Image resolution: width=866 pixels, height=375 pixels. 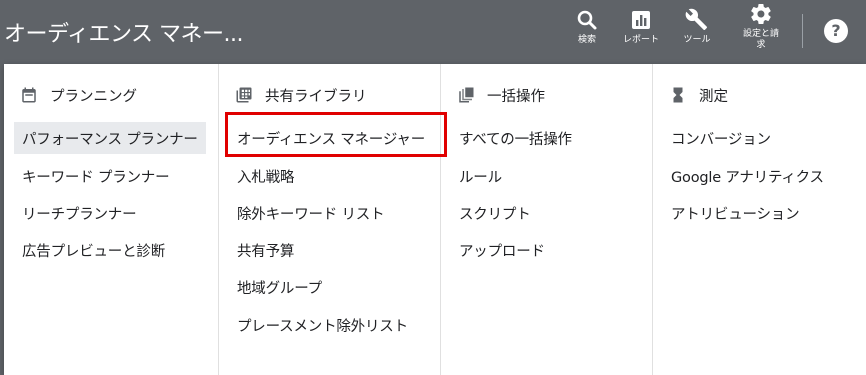 What do you see at coordinates (265, 176) in the screenshot?
I see `menu-item-bid-strategies: 入札戦略` at bounding box center [265, 176].